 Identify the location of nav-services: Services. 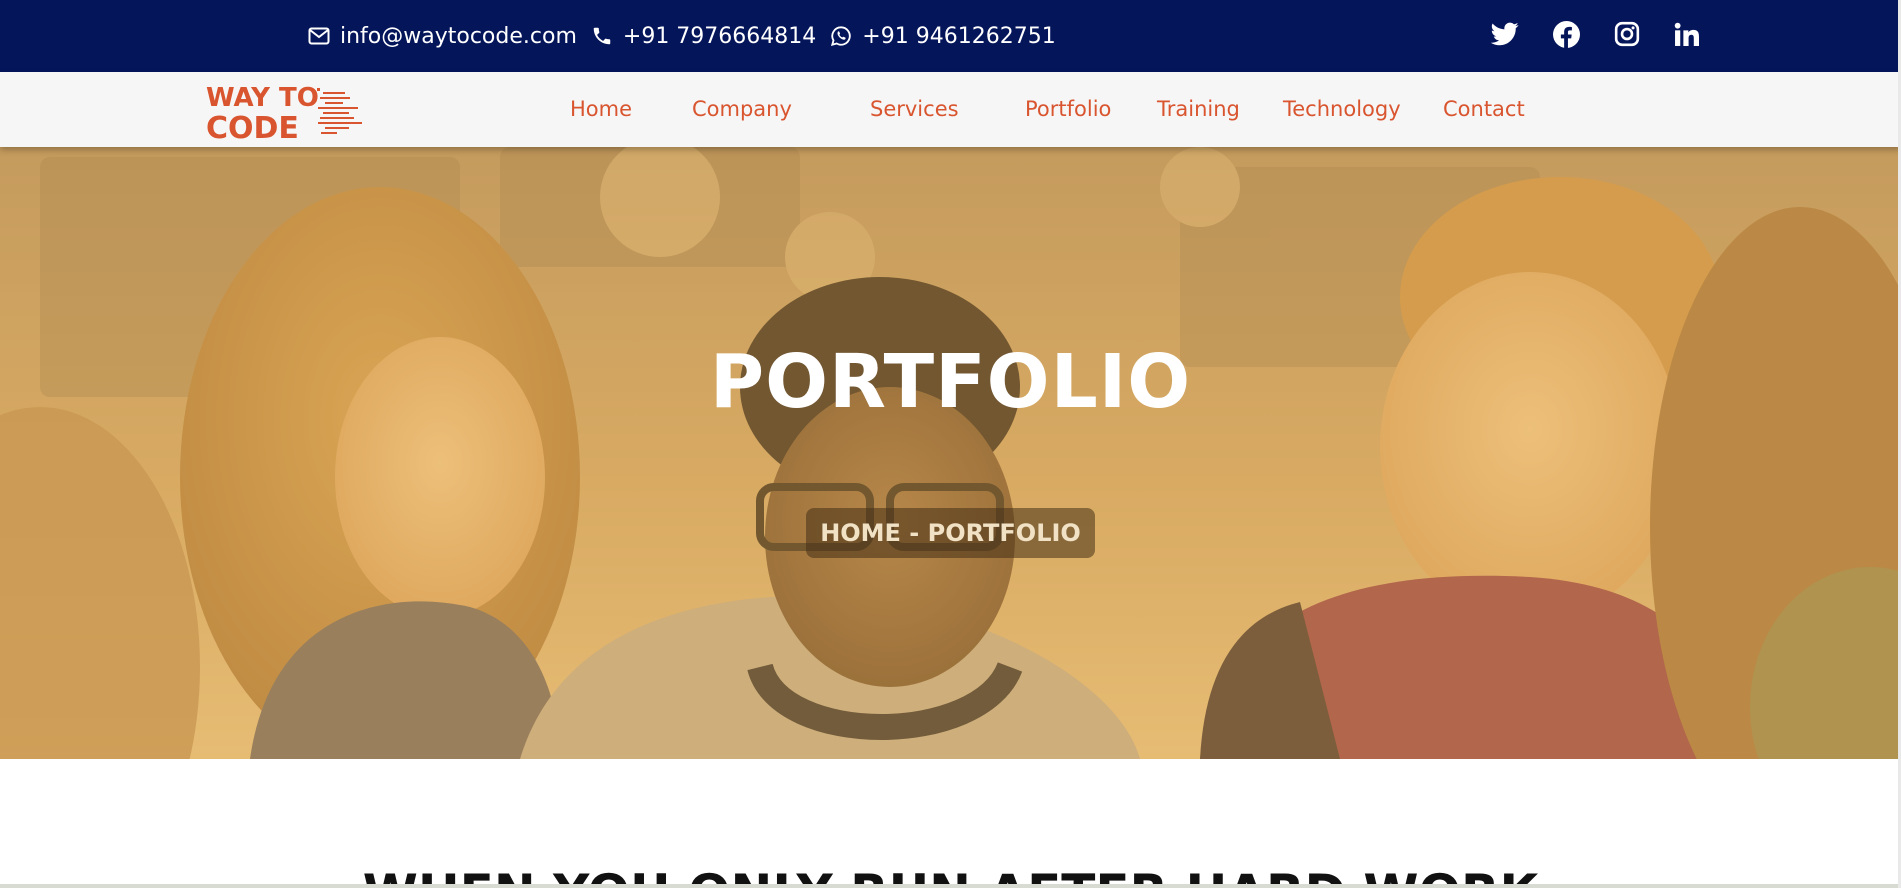
(914, 109).